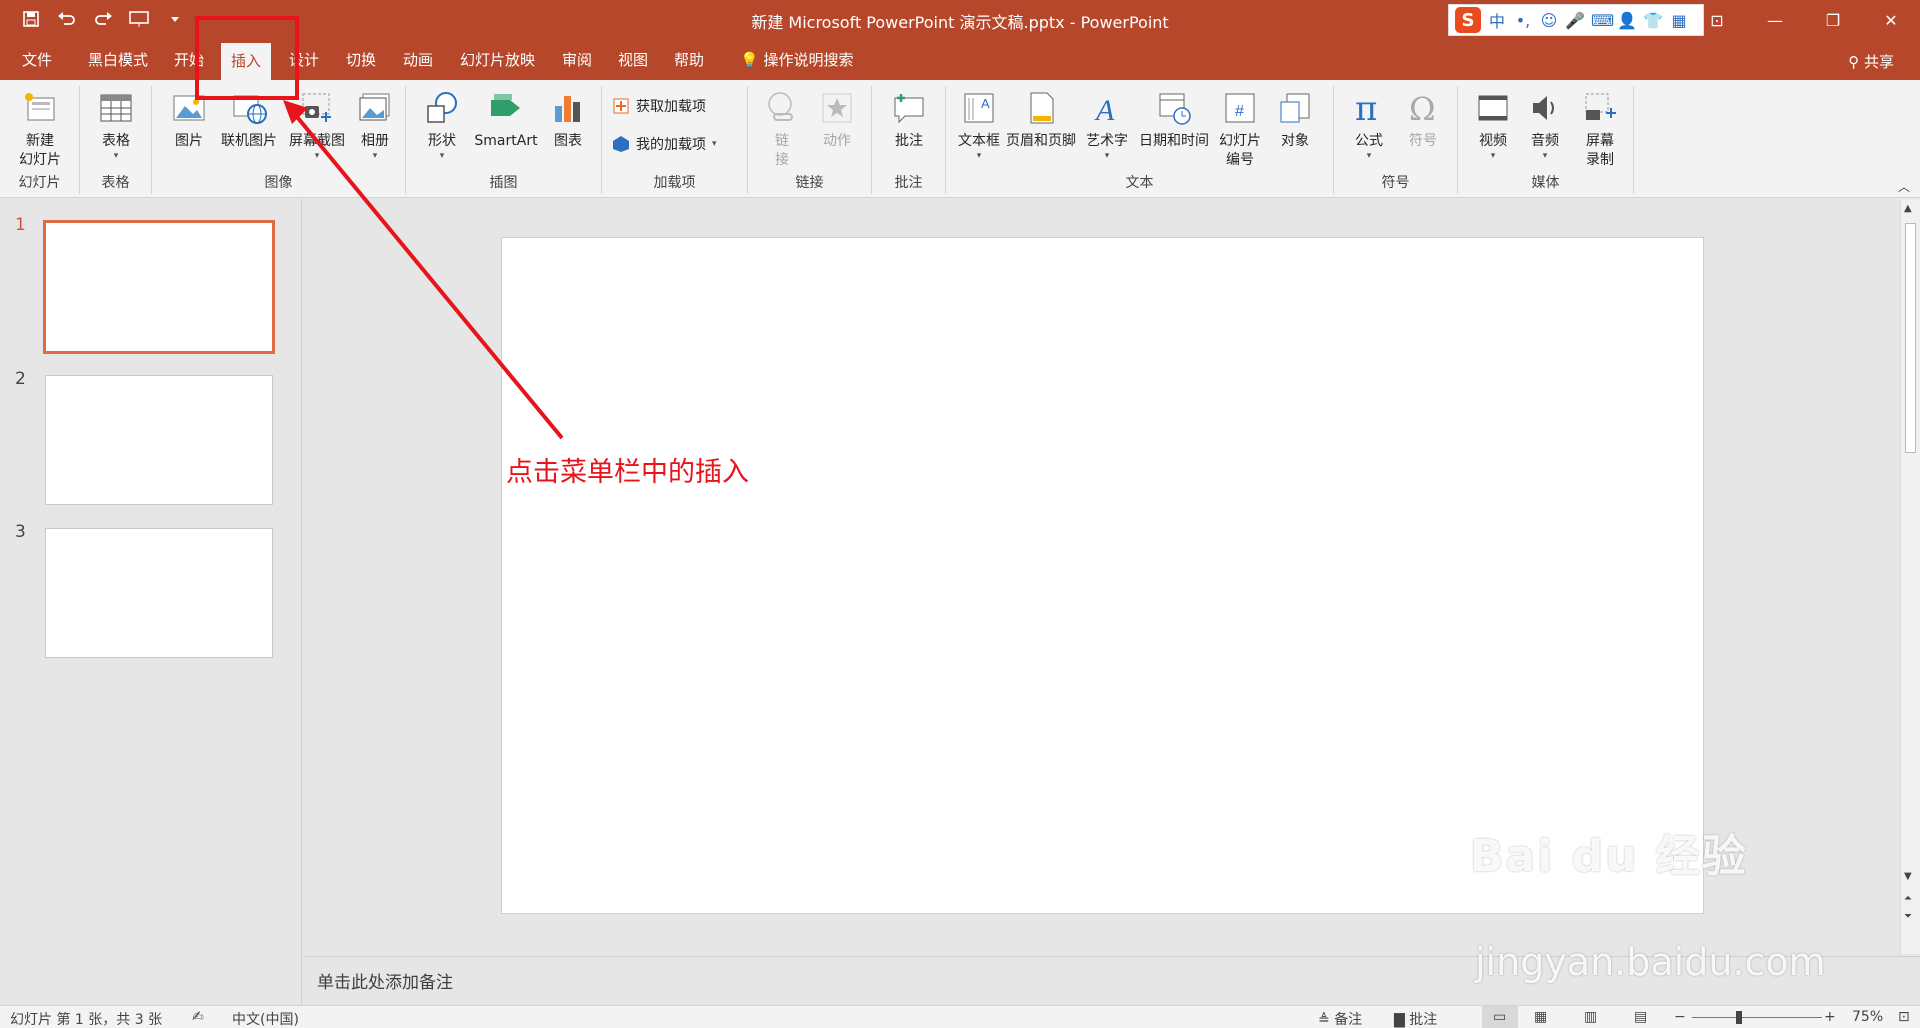 This screenshot has width=1920, height=1028. What do you see at coordinates (317, 141) in the screenshot?
I see `screenshot-label: 屏幕截图` at bounding box center [317, 141].